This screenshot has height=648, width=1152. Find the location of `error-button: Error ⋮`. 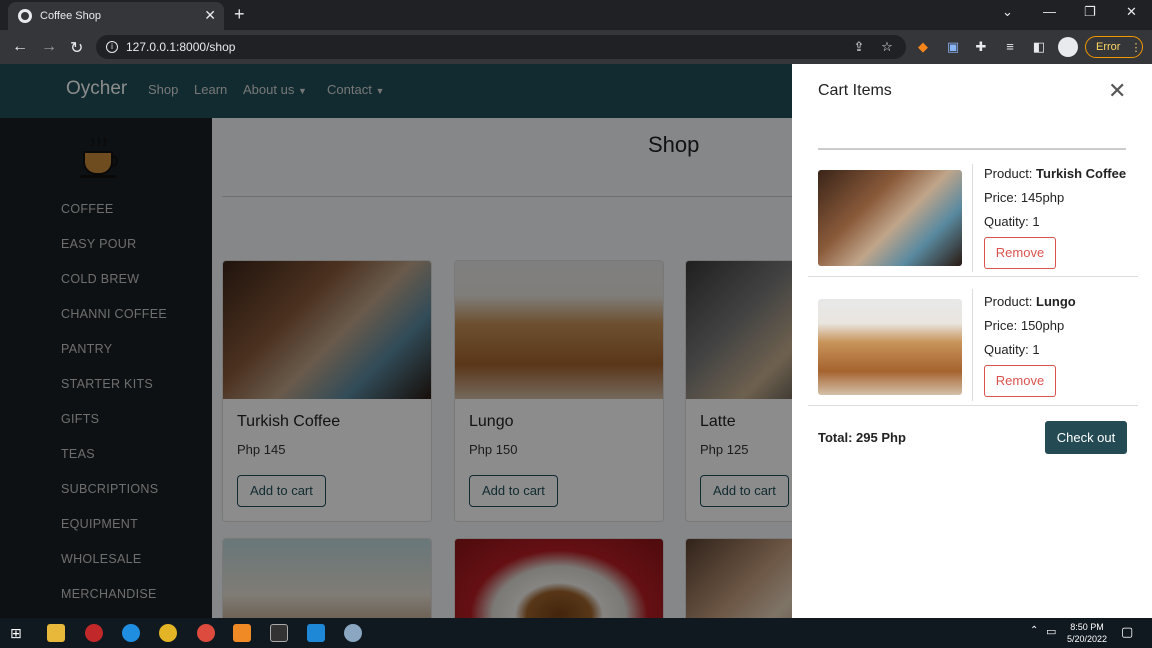

error-button: Error ⋮ is located at coordinates (1114, 47).